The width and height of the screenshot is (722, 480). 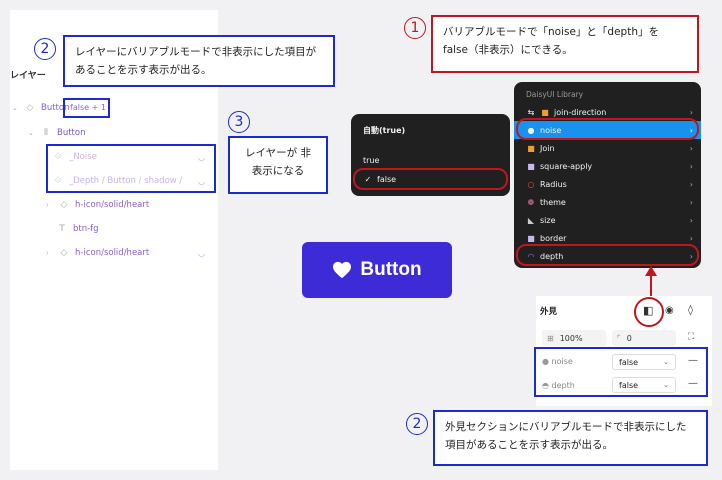 I want to click on library-item-square-apply: ■ square-apply ›, so click(x=607, y=166).